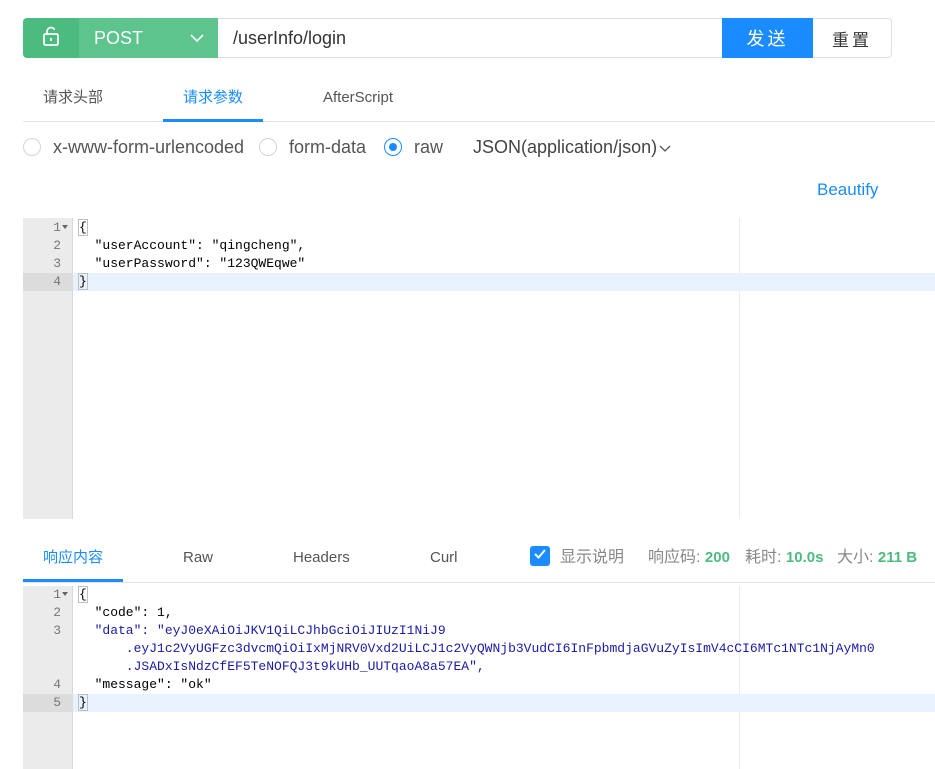 The width and height of the screenshot is (935, 769). What do you see at coordinates (784, 558) in the screenshot?
I see `response-time: 耗时: 10.0s` at bounding box center [784, 558].